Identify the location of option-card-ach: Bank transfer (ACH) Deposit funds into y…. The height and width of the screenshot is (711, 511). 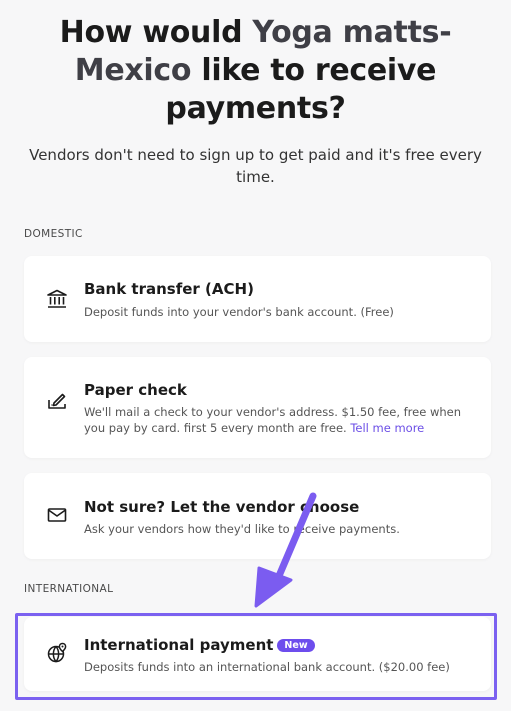
(257, 299).